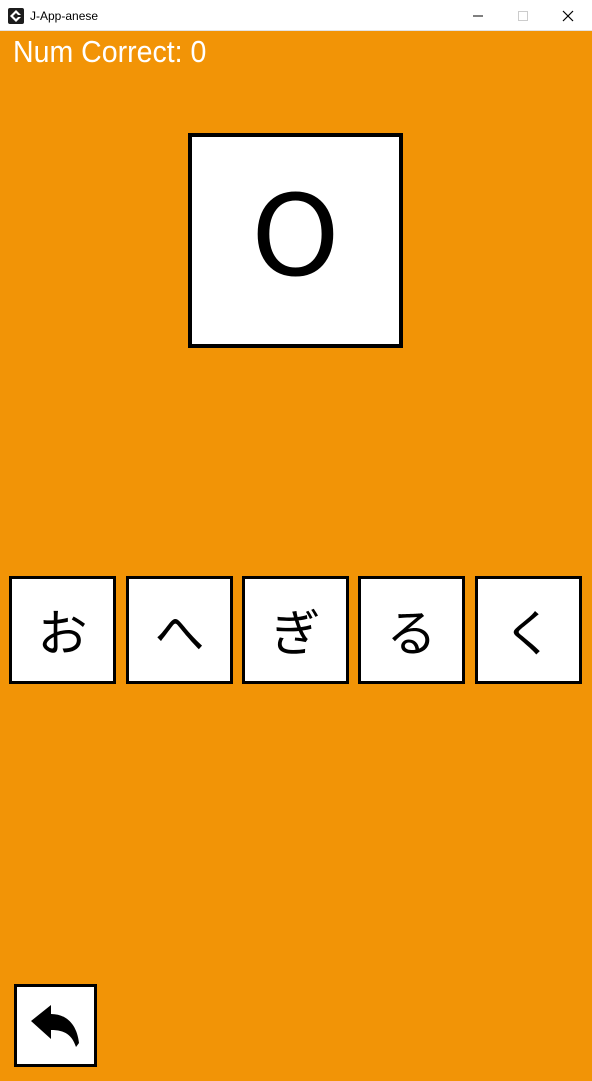 The width and height of the screenshot is (592, 1081). I want to click on choice-button-5: く, so click(528, 630).